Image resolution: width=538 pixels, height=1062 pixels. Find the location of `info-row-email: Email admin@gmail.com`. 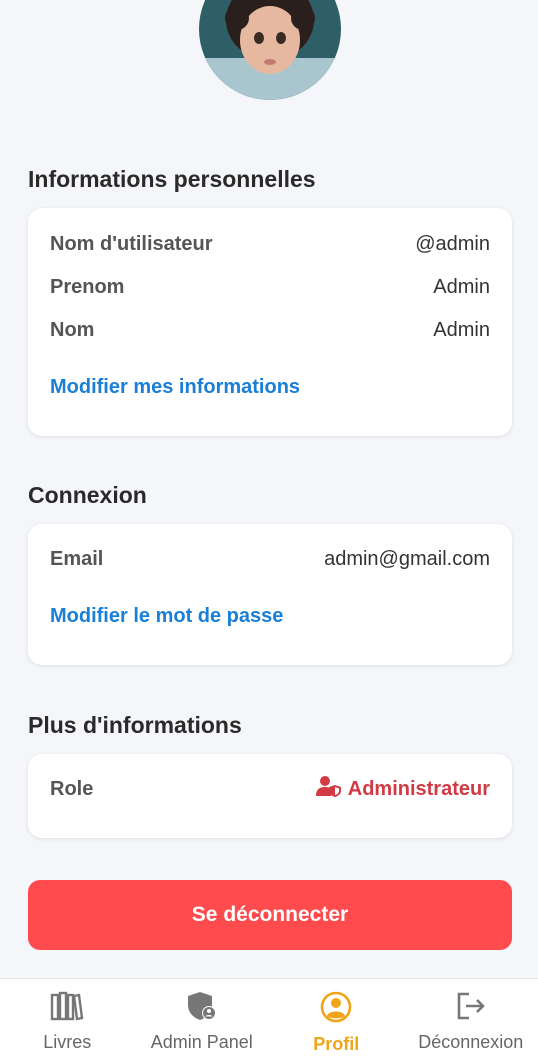

info-row-email: Email admin@gmail.com is located at coordinates (270, 559).